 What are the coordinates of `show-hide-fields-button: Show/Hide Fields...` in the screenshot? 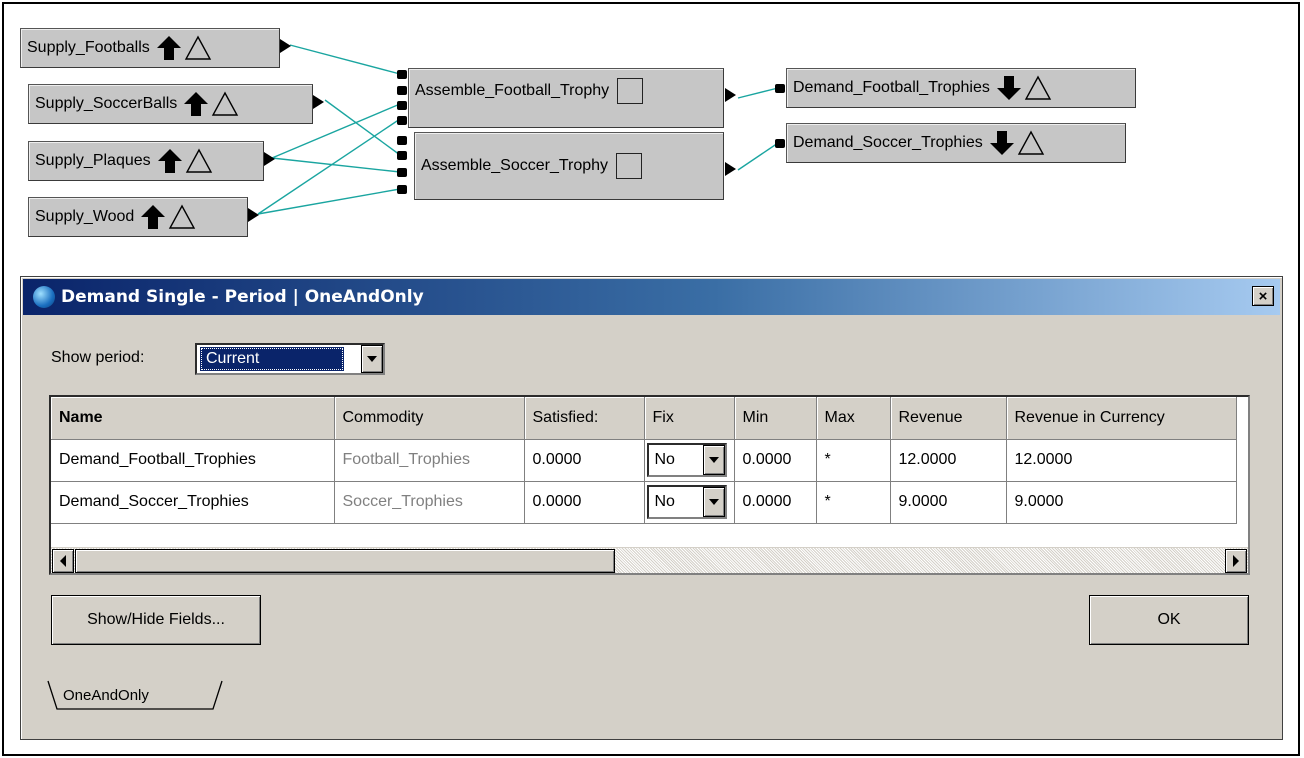 It's located at (156, 620).